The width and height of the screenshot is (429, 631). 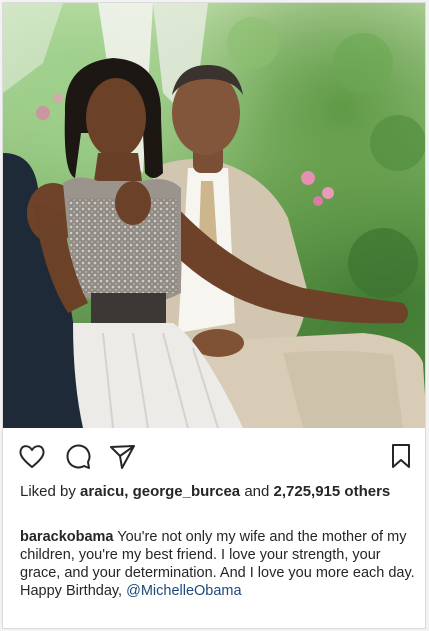 What do you see at coordinates (48, 491) in the screenshot?
I see `likes-prefix: Liked by` at bounding box center [48, 491].